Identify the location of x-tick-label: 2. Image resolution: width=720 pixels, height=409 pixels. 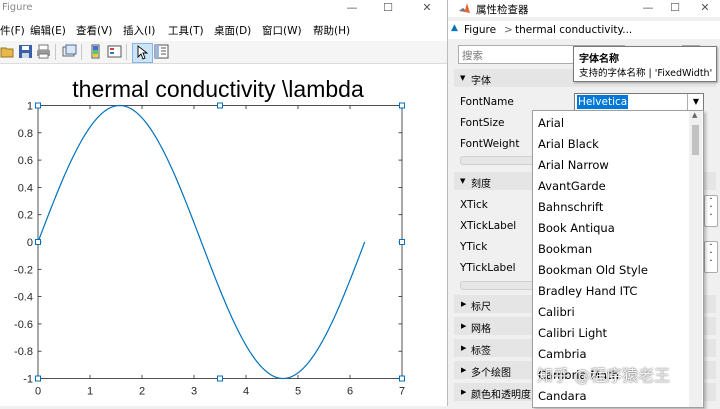
(142, 392).